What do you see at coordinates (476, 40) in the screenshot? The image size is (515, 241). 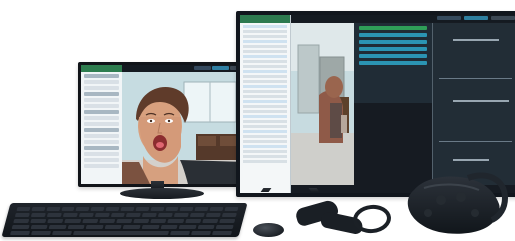 I see `side-panel-heading` at bounding box center [476, 40].